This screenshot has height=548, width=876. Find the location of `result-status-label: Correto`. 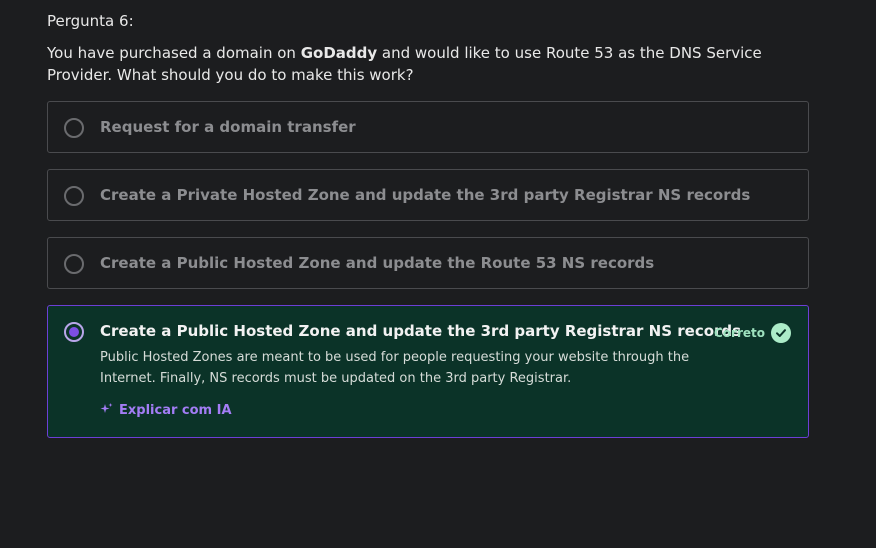

result-status-label: Correto is located at coordinates (739, 333).